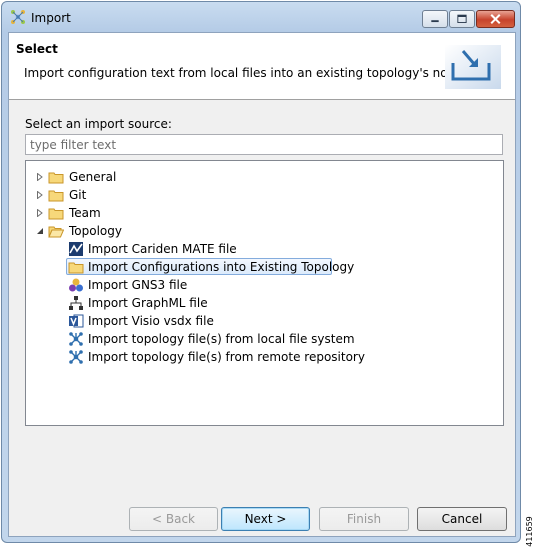 Image resolution: width=534 pixels, height=550 pixels. I want to click on close-button, so click(495, 19).